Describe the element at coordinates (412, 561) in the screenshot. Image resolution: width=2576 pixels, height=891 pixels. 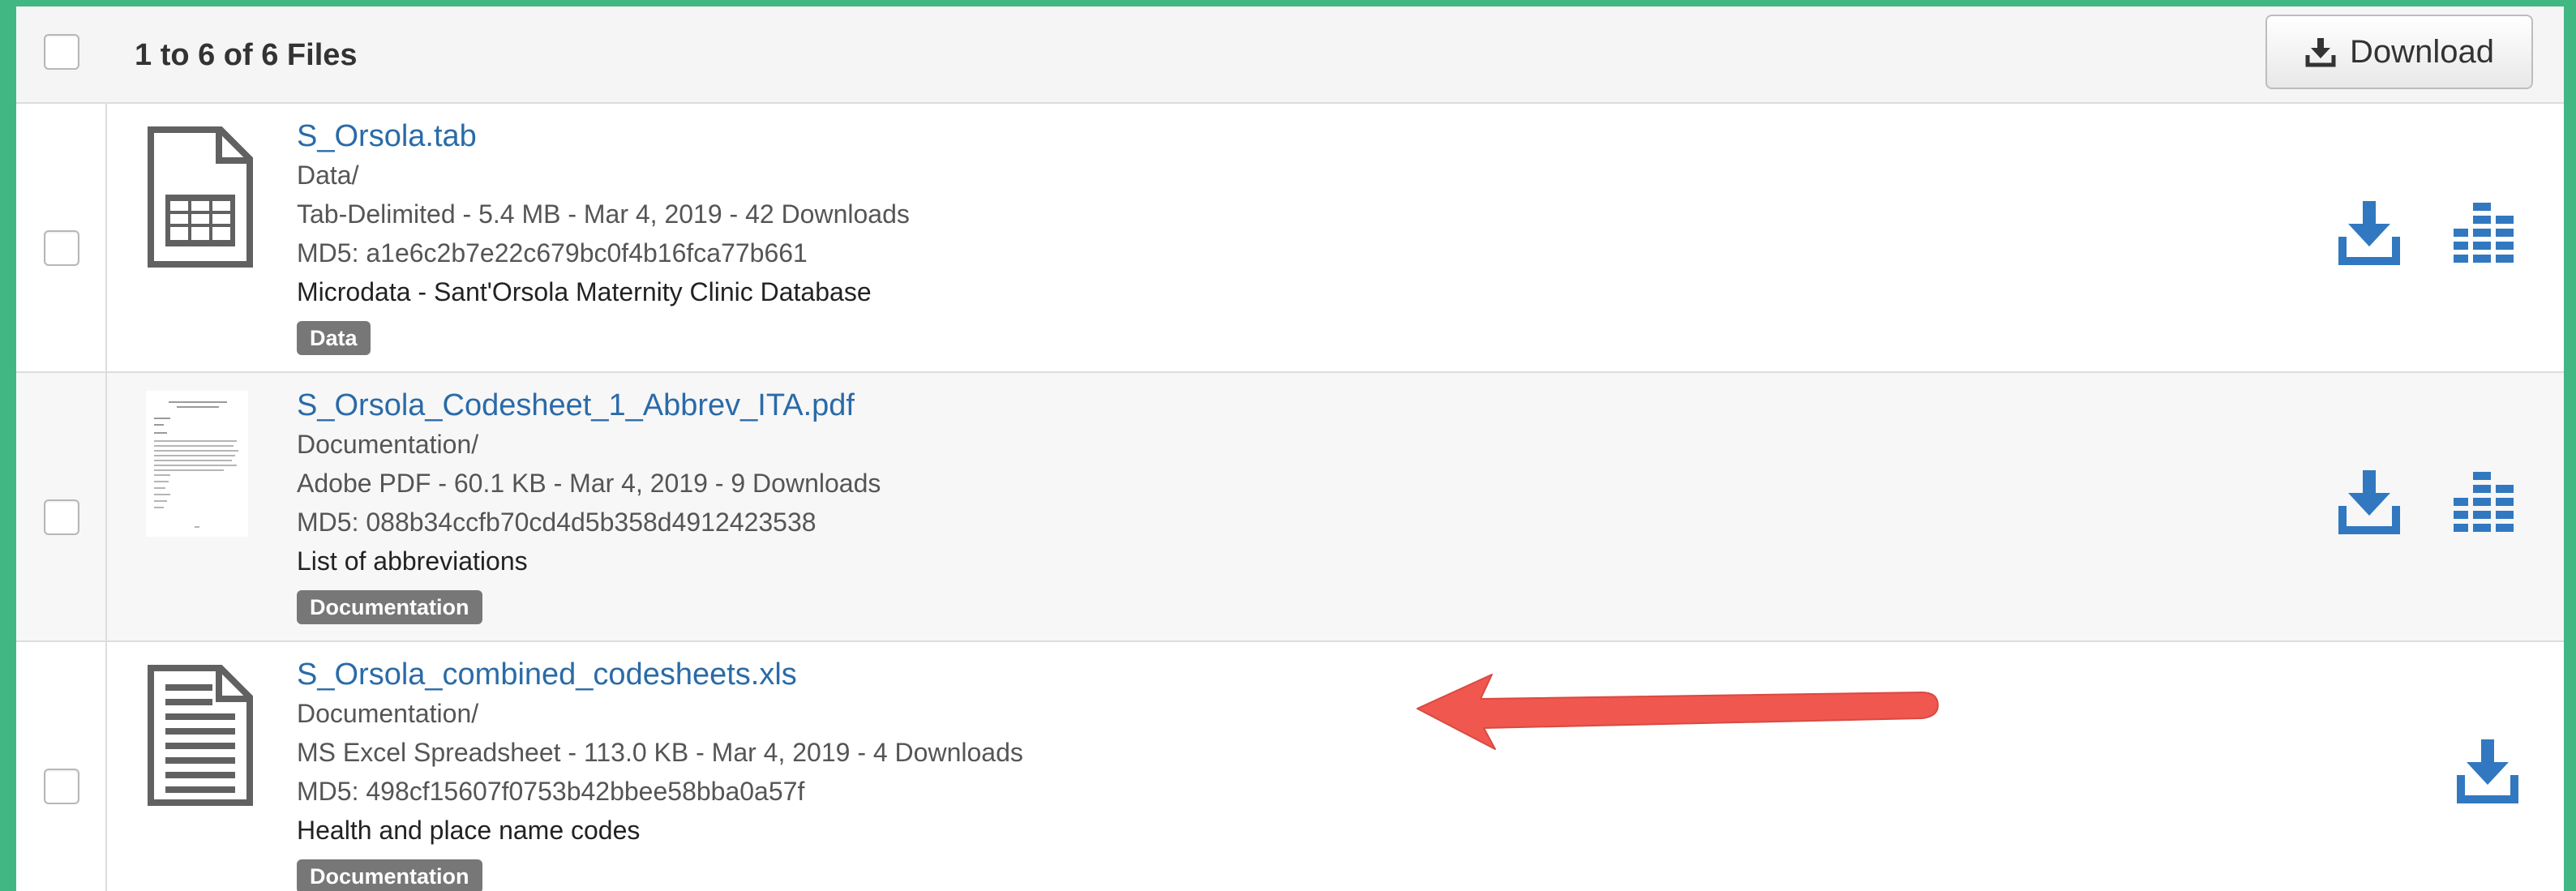
I see `file-description: List of abbreviations` at that location.